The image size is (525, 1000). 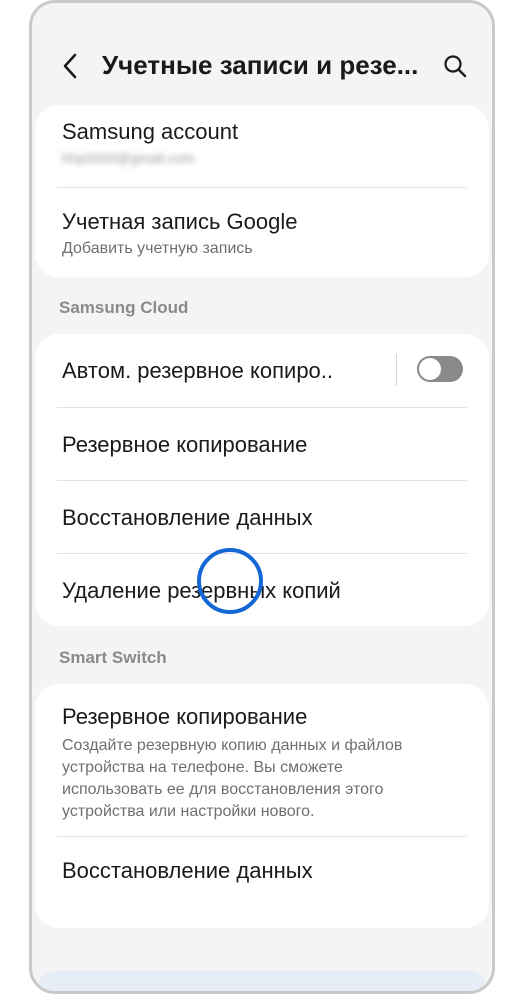 What do you see at coordinates (157, 248) in the screenshot?
I see `google-account-subtitle: Добавить учетную запись` at bounding box center [157, 248].